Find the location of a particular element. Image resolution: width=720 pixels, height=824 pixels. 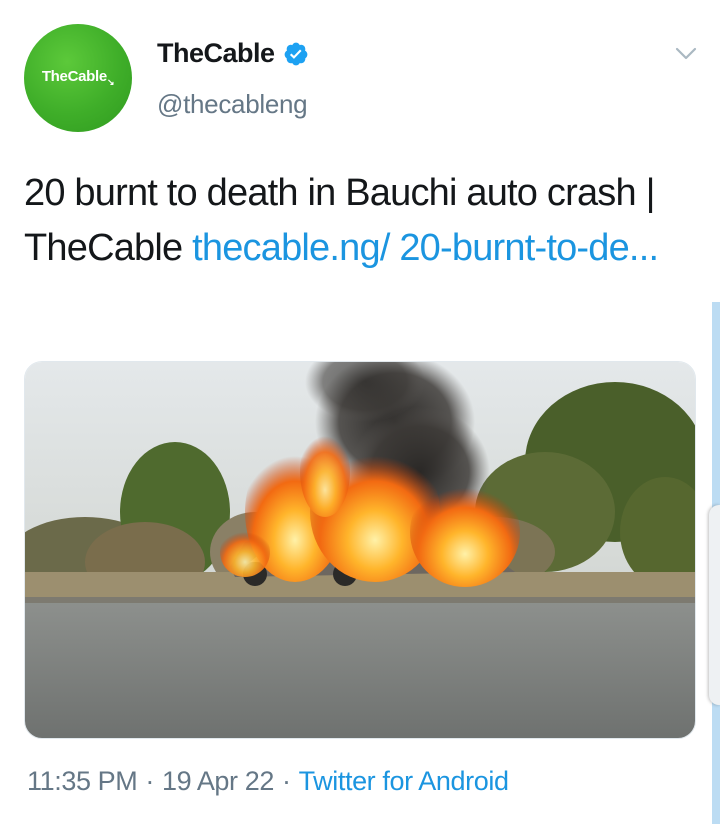

tweet-source-link: Twitter for Android is located at coordinates (404, 781).